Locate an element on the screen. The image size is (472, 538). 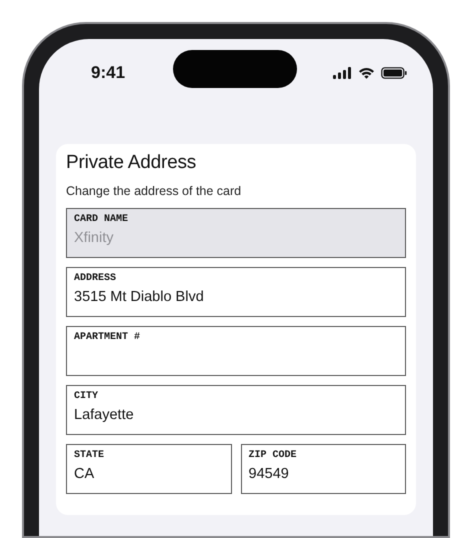
input-field: ADDRESS 3515 Mt Diablo Blvd is located at coordinates (236, 292).